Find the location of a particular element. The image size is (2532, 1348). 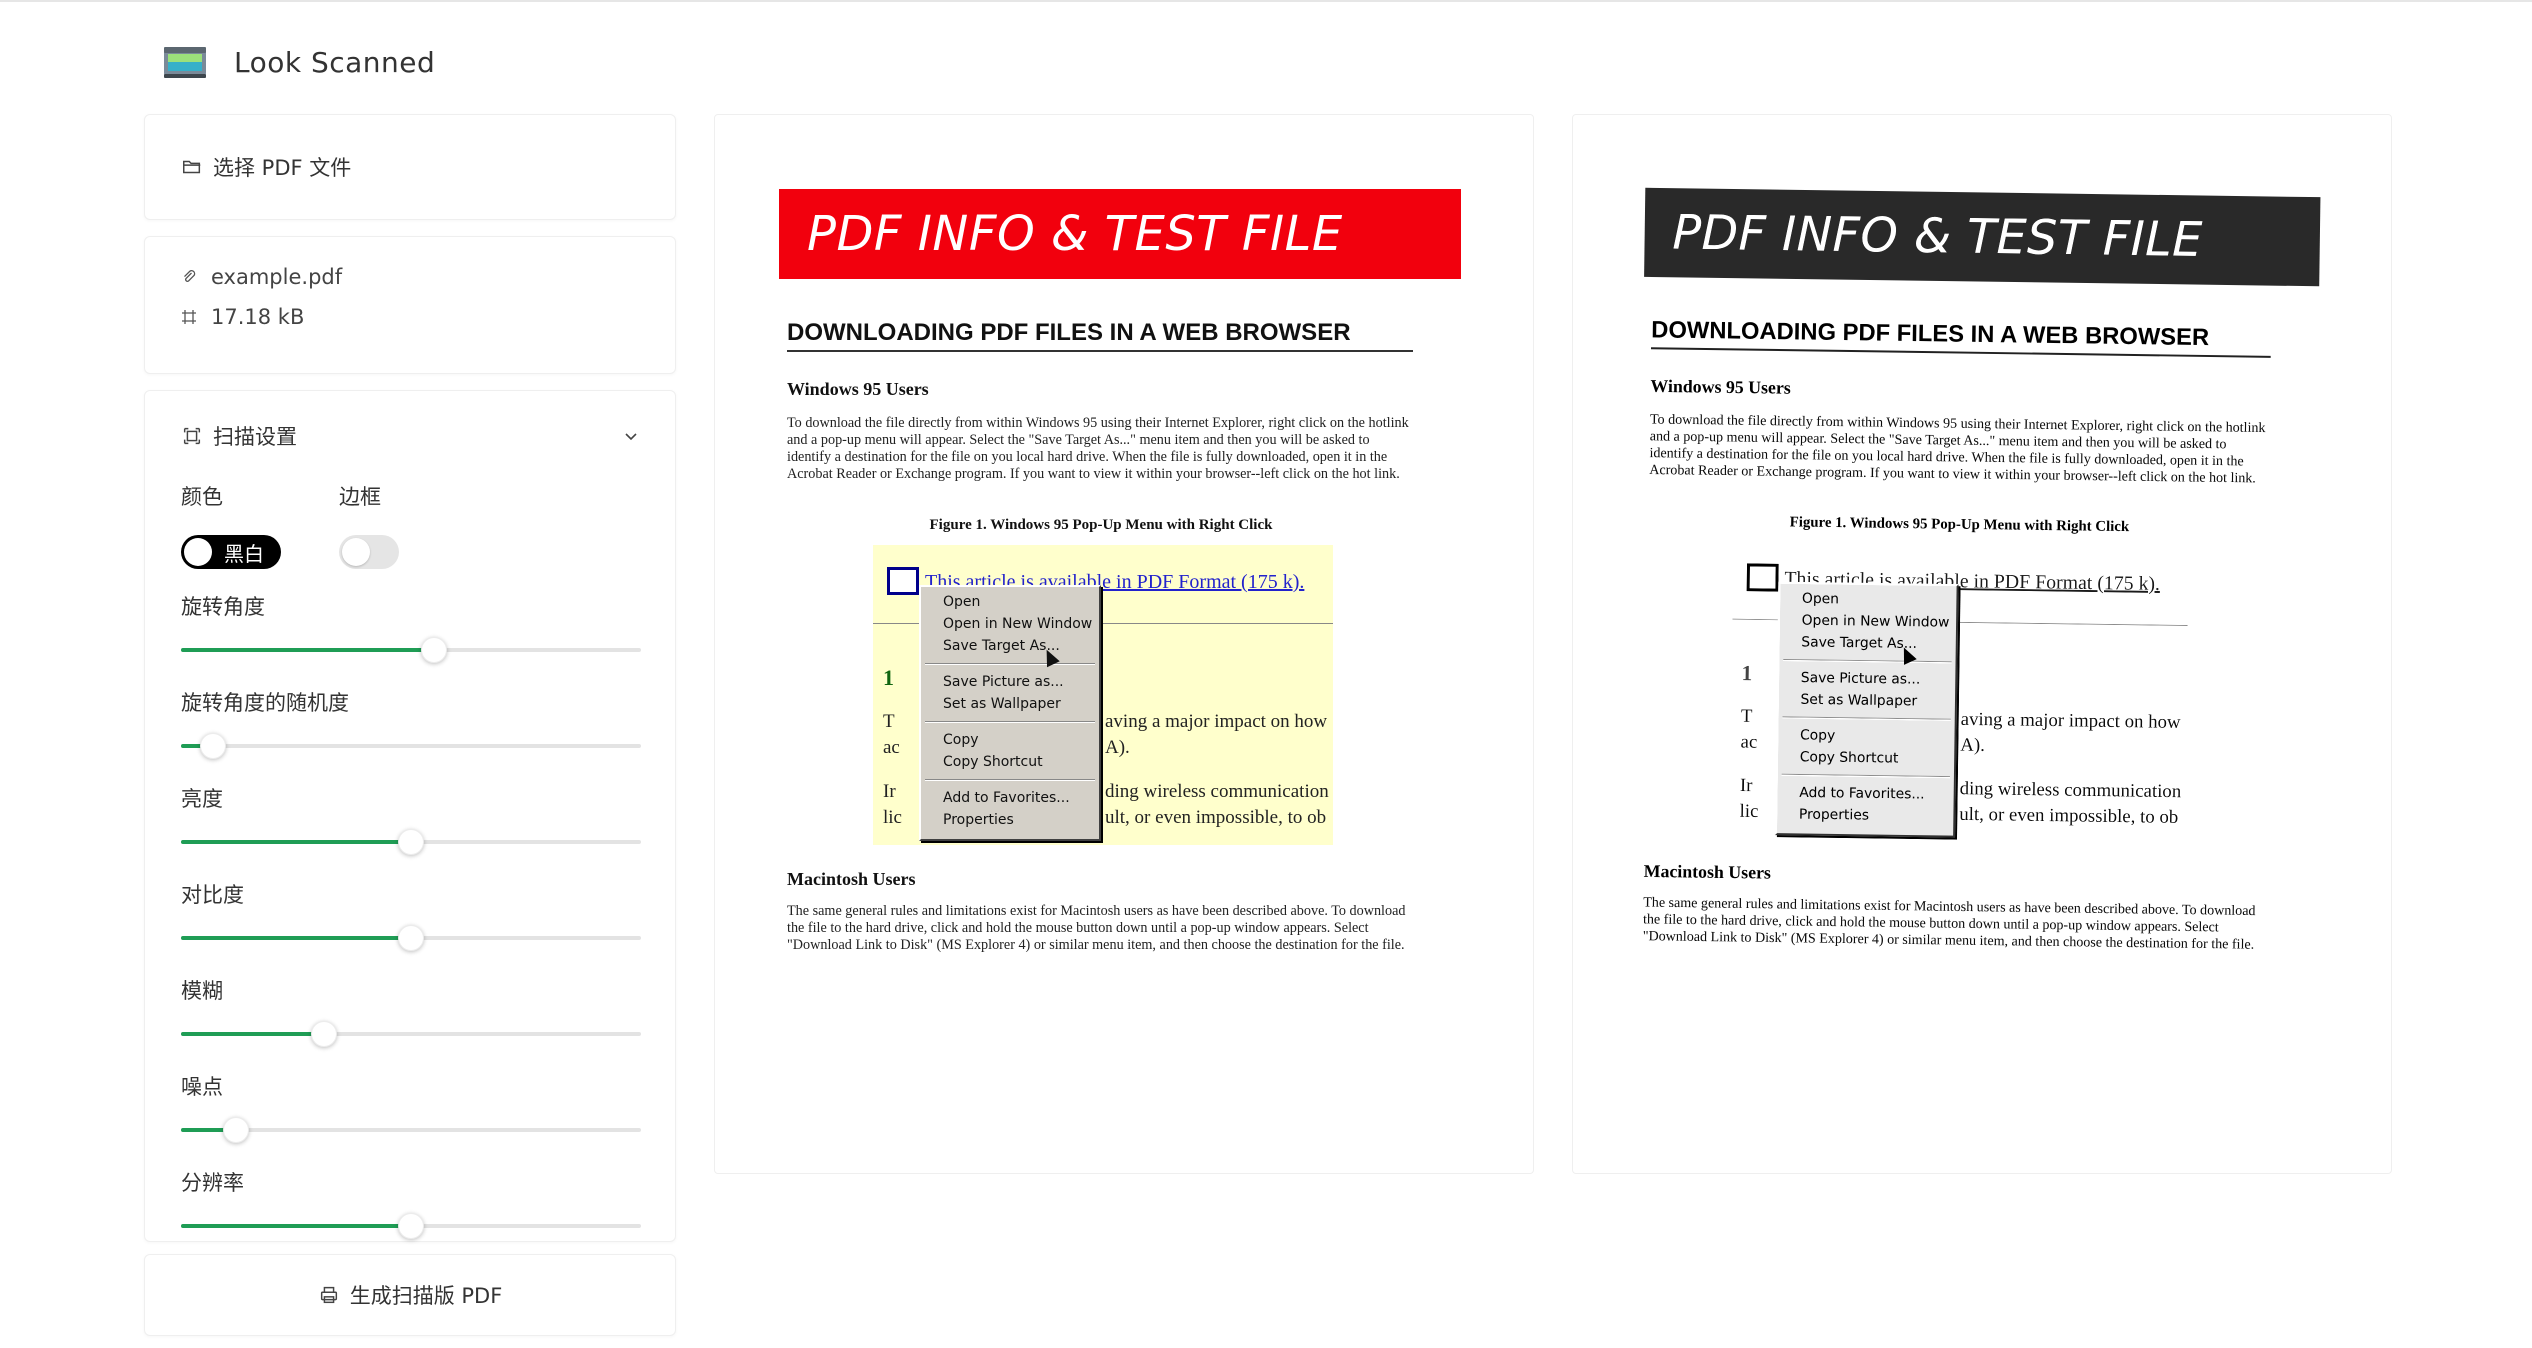

slider-group: 噪点 is located at coordinates (411, 1108).